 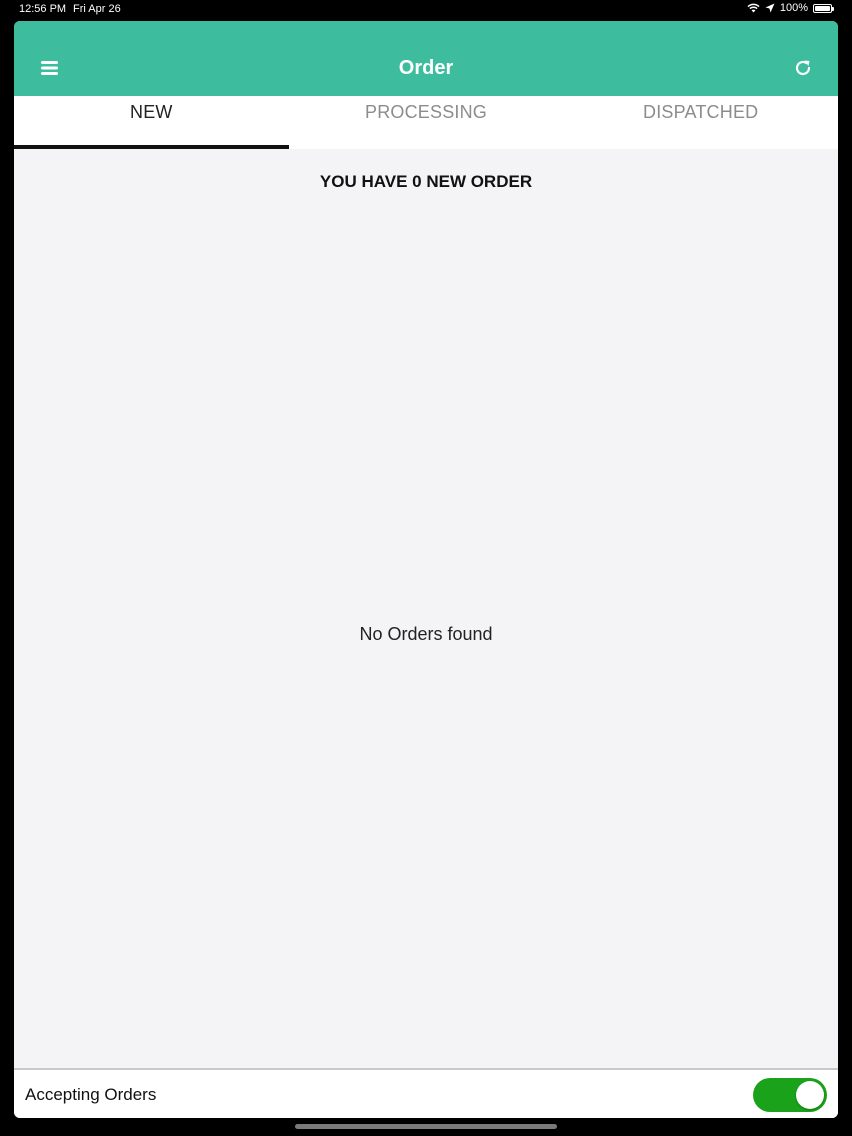 I want to click on refresh-icon, so click(x=803, y=68).